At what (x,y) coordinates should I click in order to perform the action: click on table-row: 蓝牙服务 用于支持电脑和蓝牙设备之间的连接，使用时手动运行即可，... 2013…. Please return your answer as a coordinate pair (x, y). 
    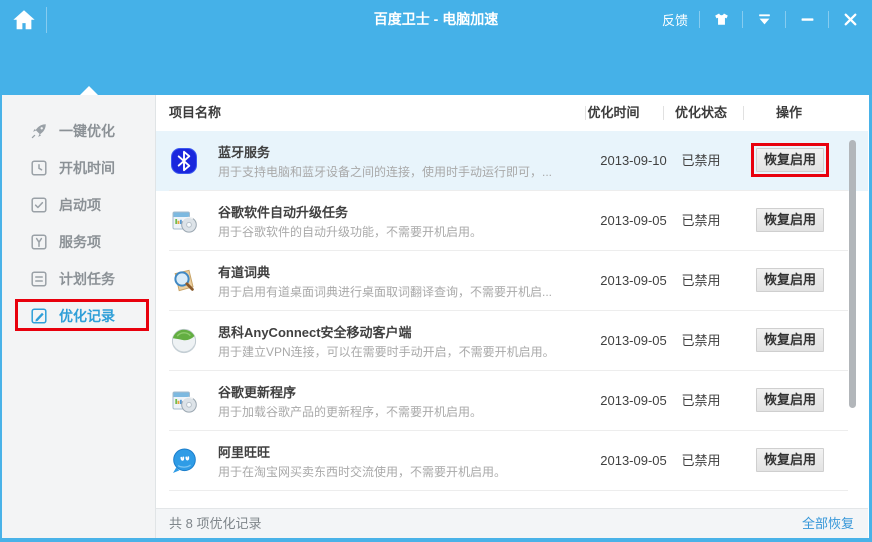
    Looking at the image, I should click on (512, 161).